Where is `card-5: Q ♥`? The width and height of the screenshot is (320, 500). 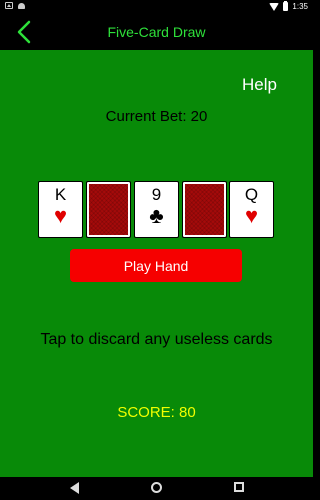 card-5: Q ♥ is located at coordinates (251, 209).